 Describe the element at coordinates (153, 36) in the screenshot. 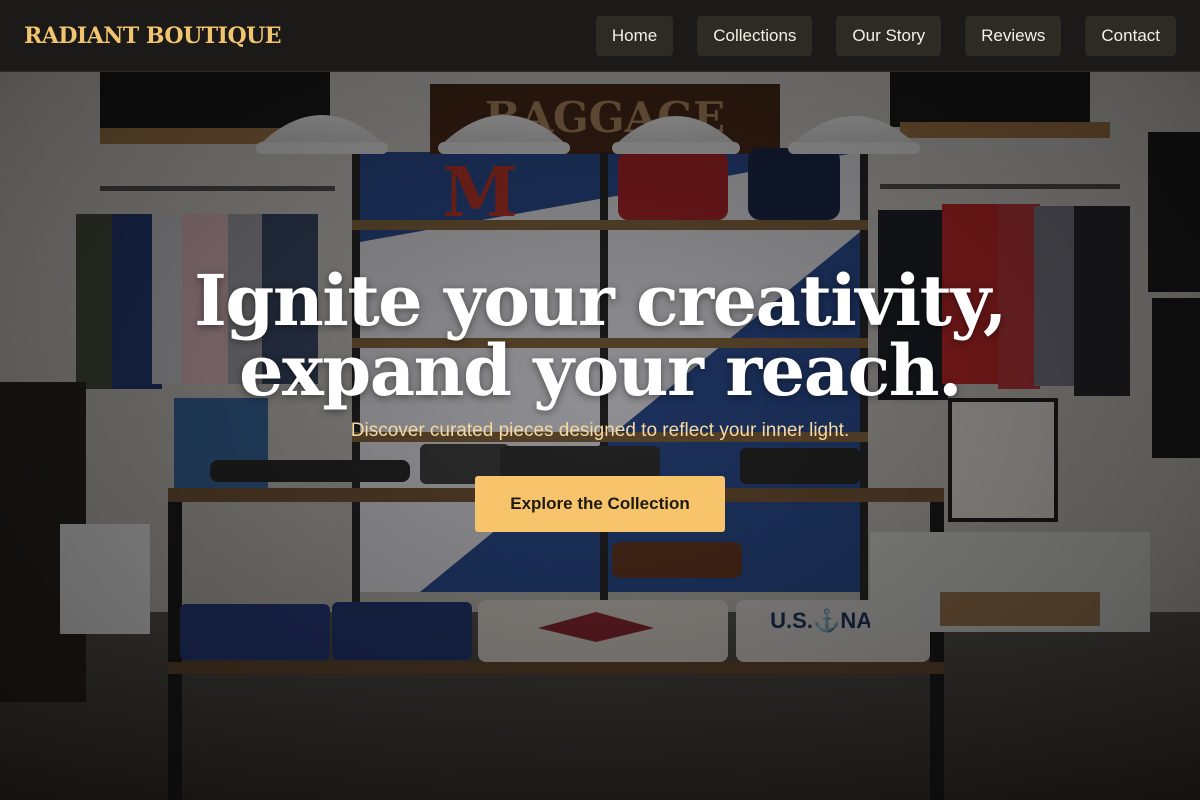

I see `brand-logo: RADIANT BOUTIQUE` at that location.